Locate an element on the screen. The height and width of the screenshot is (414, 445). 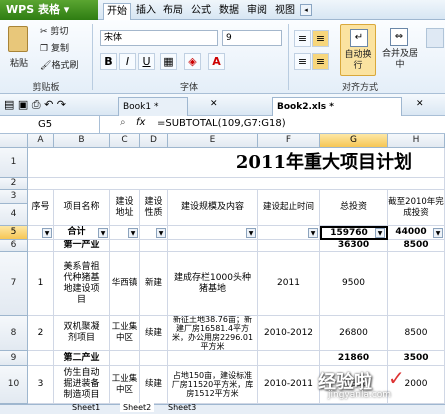
align-left-icon: ≡ is located at coordinates (302, 61).